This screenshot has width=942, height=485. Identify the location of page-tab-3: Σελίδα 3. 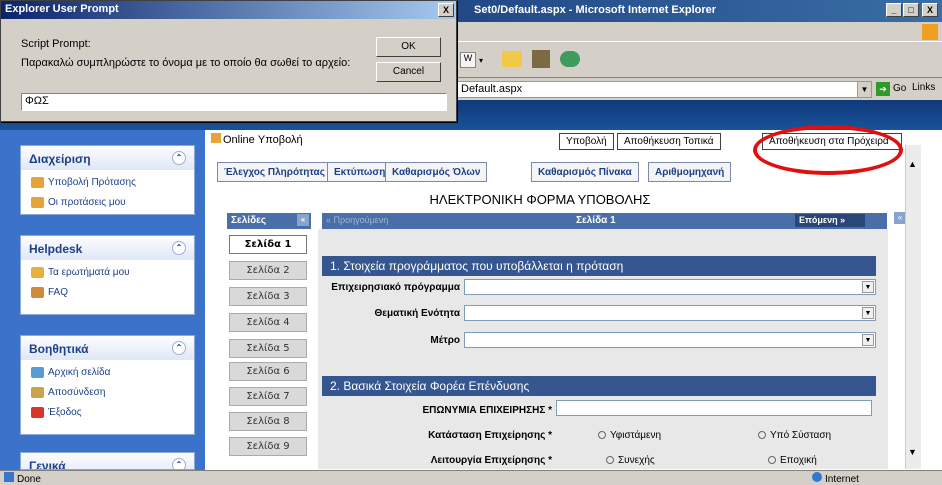
(268, 296).